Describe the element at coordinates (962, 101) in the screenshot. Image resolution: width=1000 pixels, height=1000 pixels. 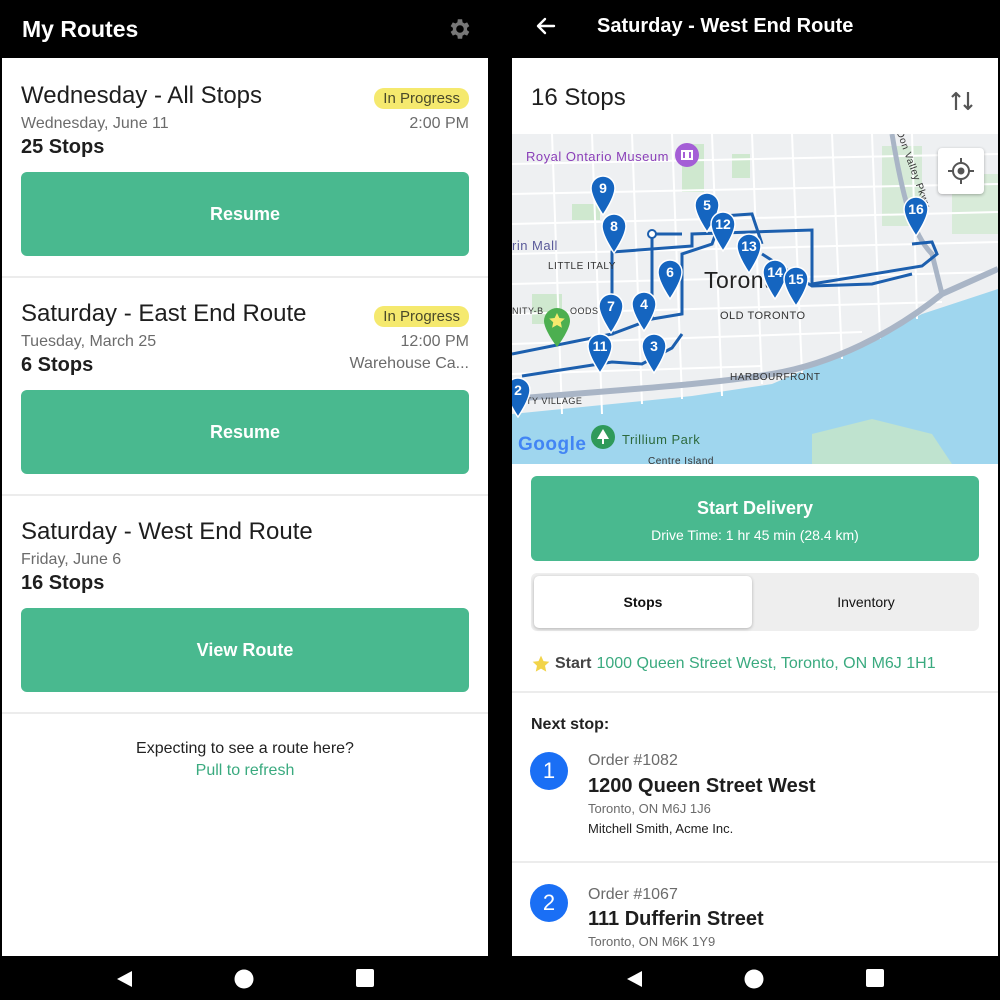
I see `sort-icon` at that location.